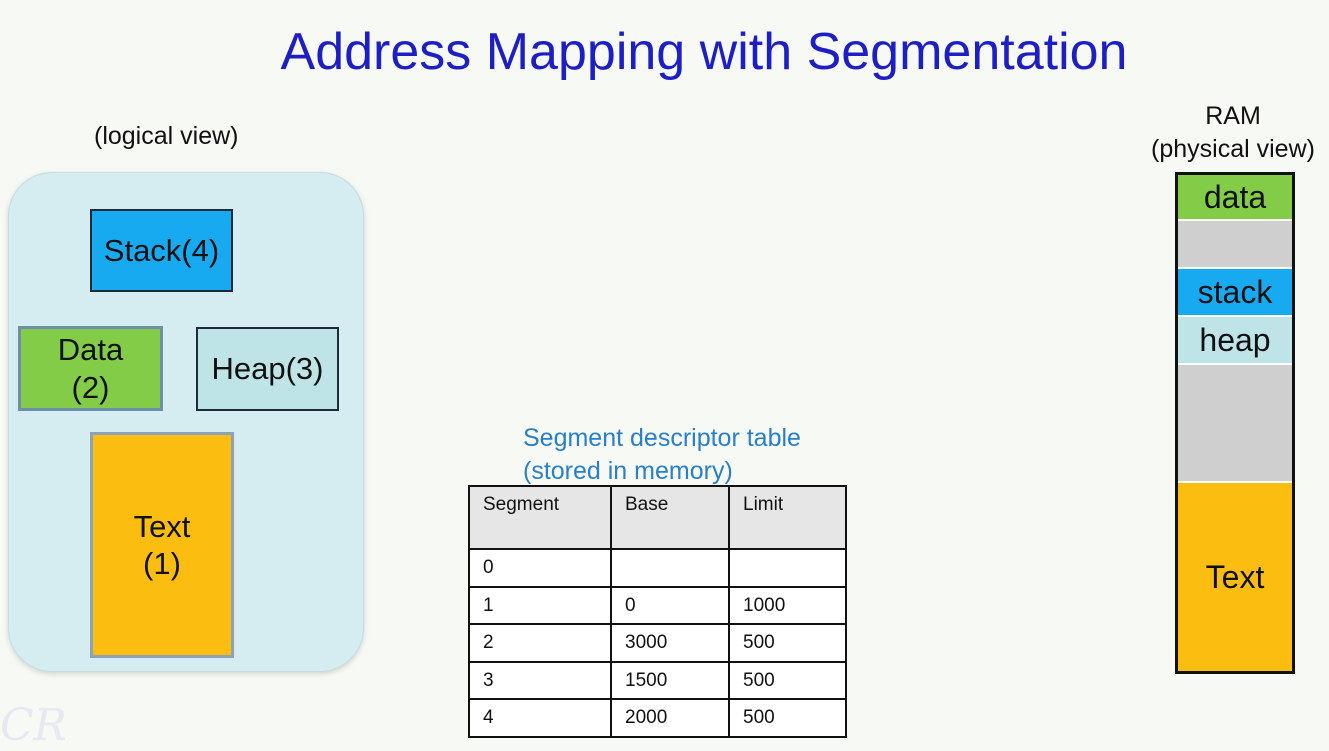 This screenshot has height=751, width=1329. I want to click on table-row: 2 3000 500, so click(657, 643).